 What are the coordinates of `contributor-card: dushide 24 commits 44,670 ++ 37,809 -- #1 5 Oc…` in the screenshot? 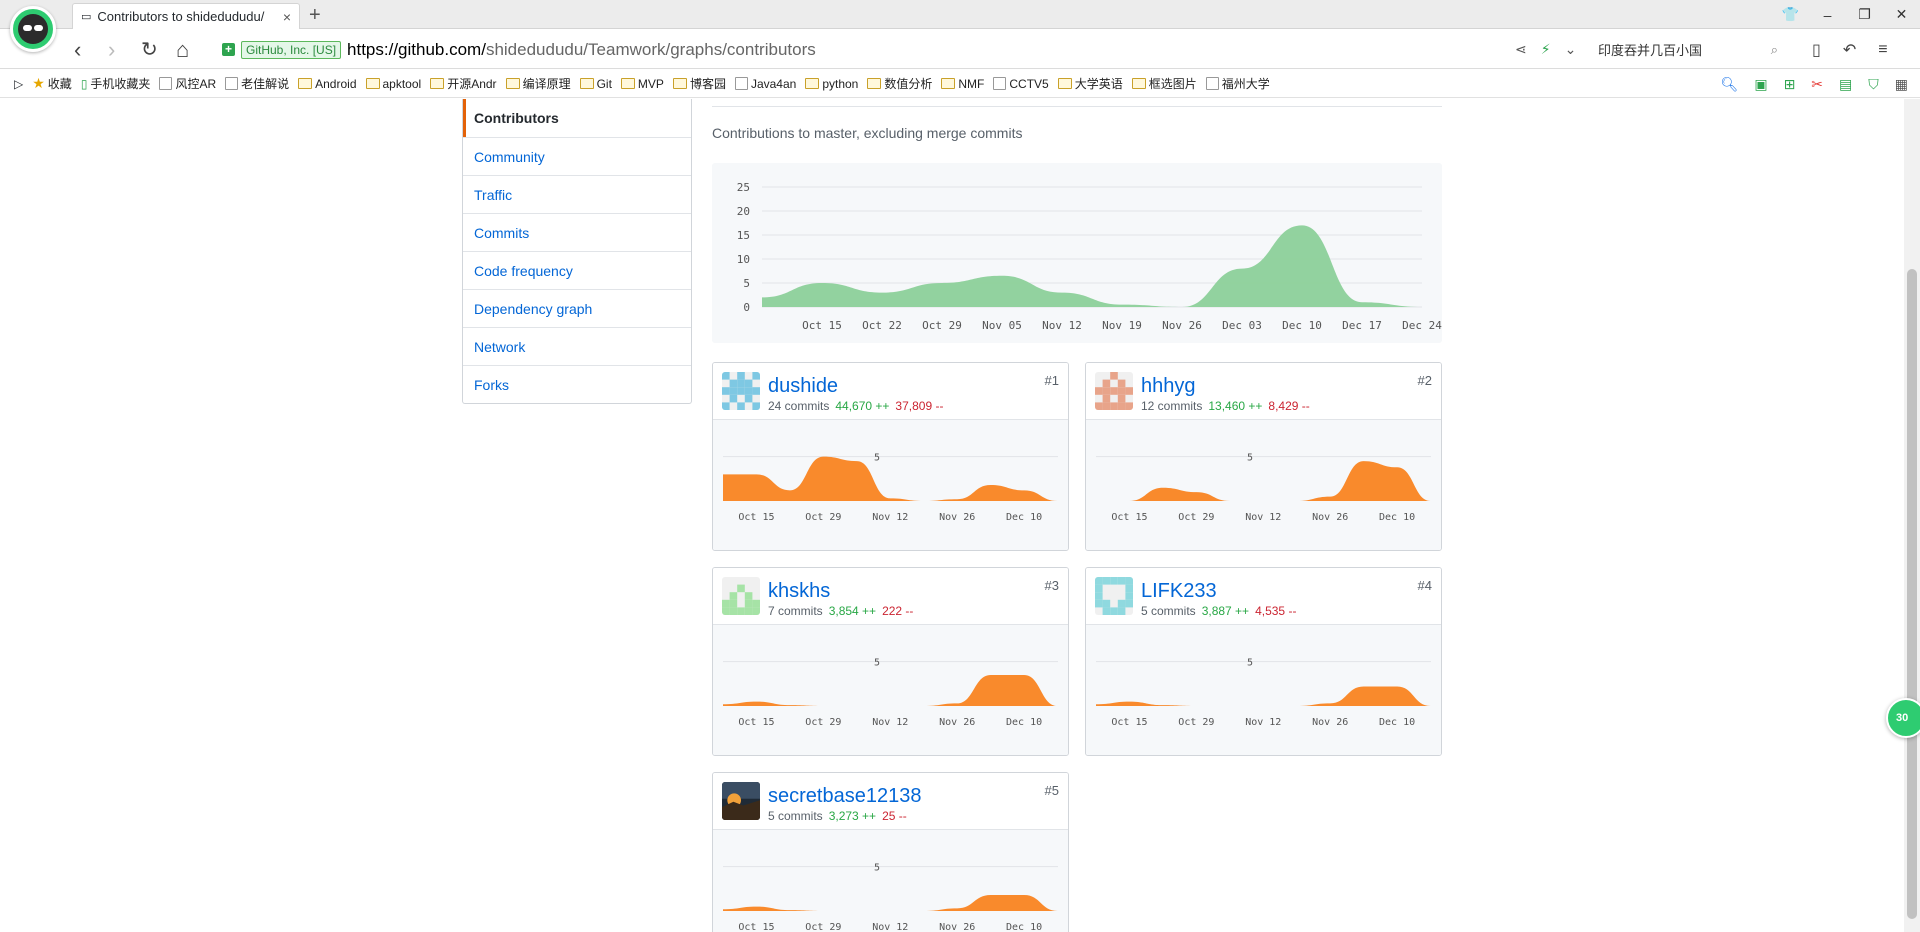 It's located at (890, 456).